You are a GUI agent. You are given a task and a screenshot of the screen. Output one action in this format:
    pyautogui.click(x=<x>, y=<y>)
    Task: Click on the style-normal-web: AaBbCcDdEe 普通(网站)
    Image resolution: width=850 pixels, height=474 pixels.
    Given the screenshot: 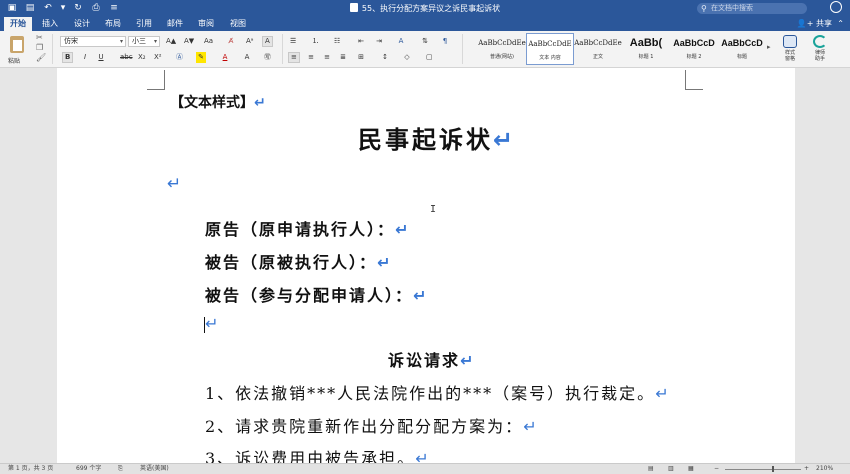 What is the action you would take?
    pyautogui.click(x=502, y=49)
    